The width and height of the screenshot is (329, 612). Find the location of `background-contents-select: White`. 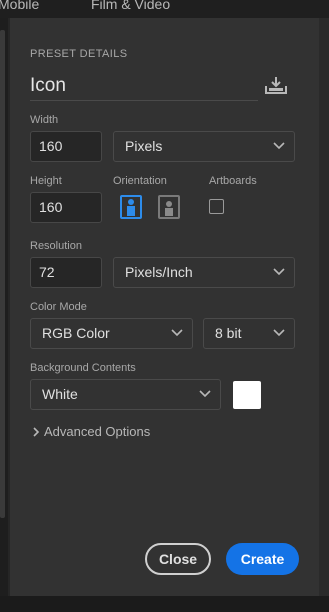

background-contents-select: White is located at coordinates (125, 394).